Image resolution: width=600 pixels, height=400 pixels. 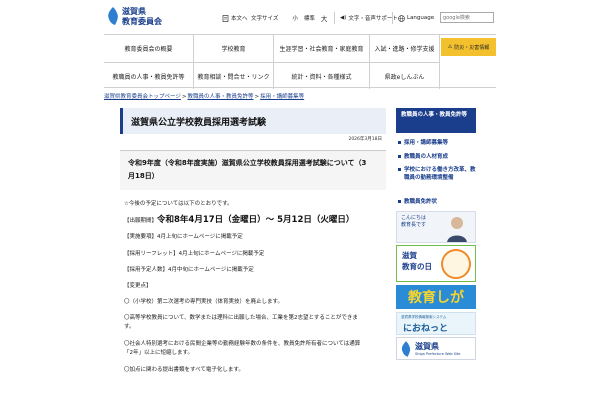 What do you see at coordinates (343, 18) in the screenshot?
I see `speaker-icon: ◀)` at bounding box center [343, 18].